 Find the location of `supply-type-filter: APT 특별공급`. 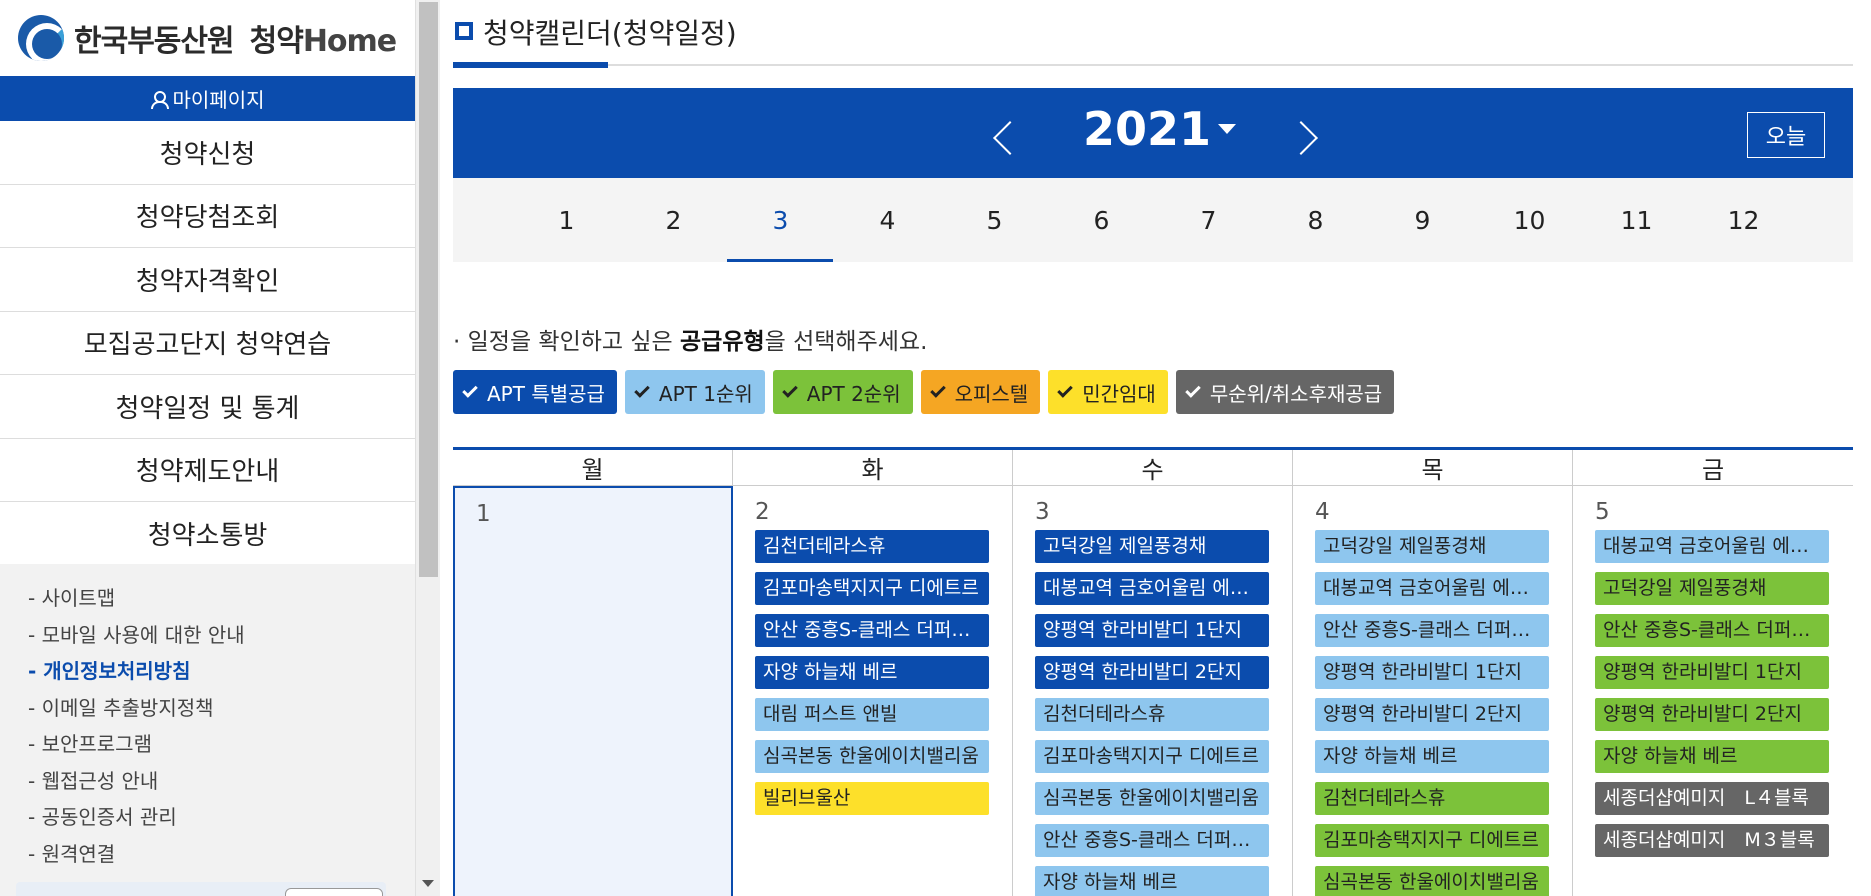

supply-type-filter: APT 특별공급 is located at coordinates (535, 392).